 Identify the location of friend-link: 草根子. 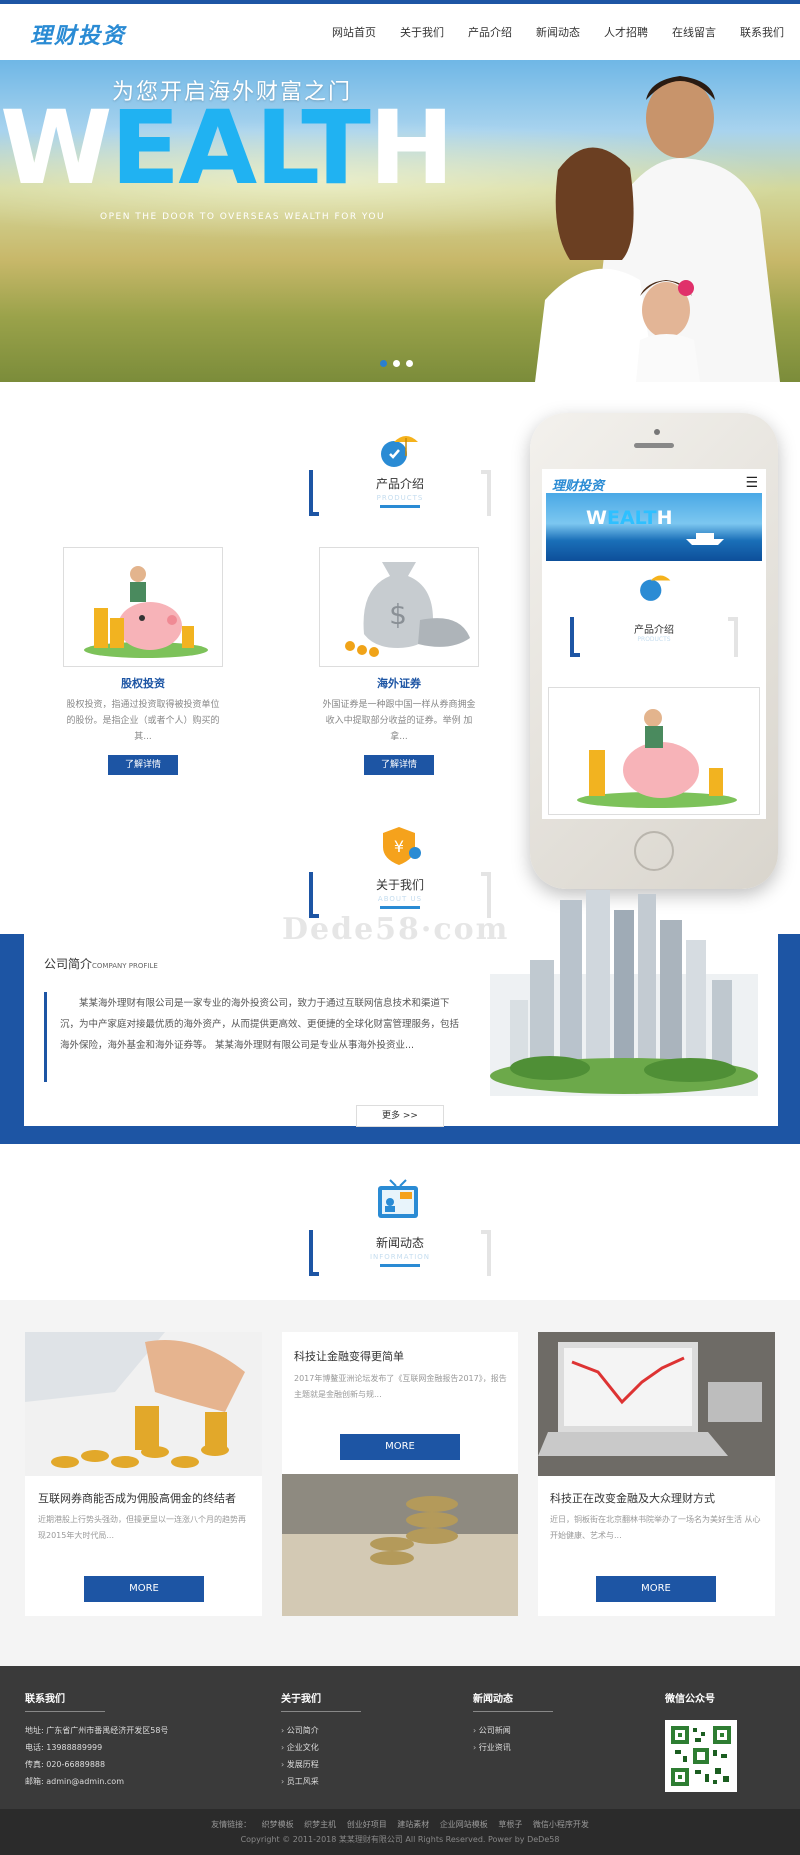
(510, 1824).